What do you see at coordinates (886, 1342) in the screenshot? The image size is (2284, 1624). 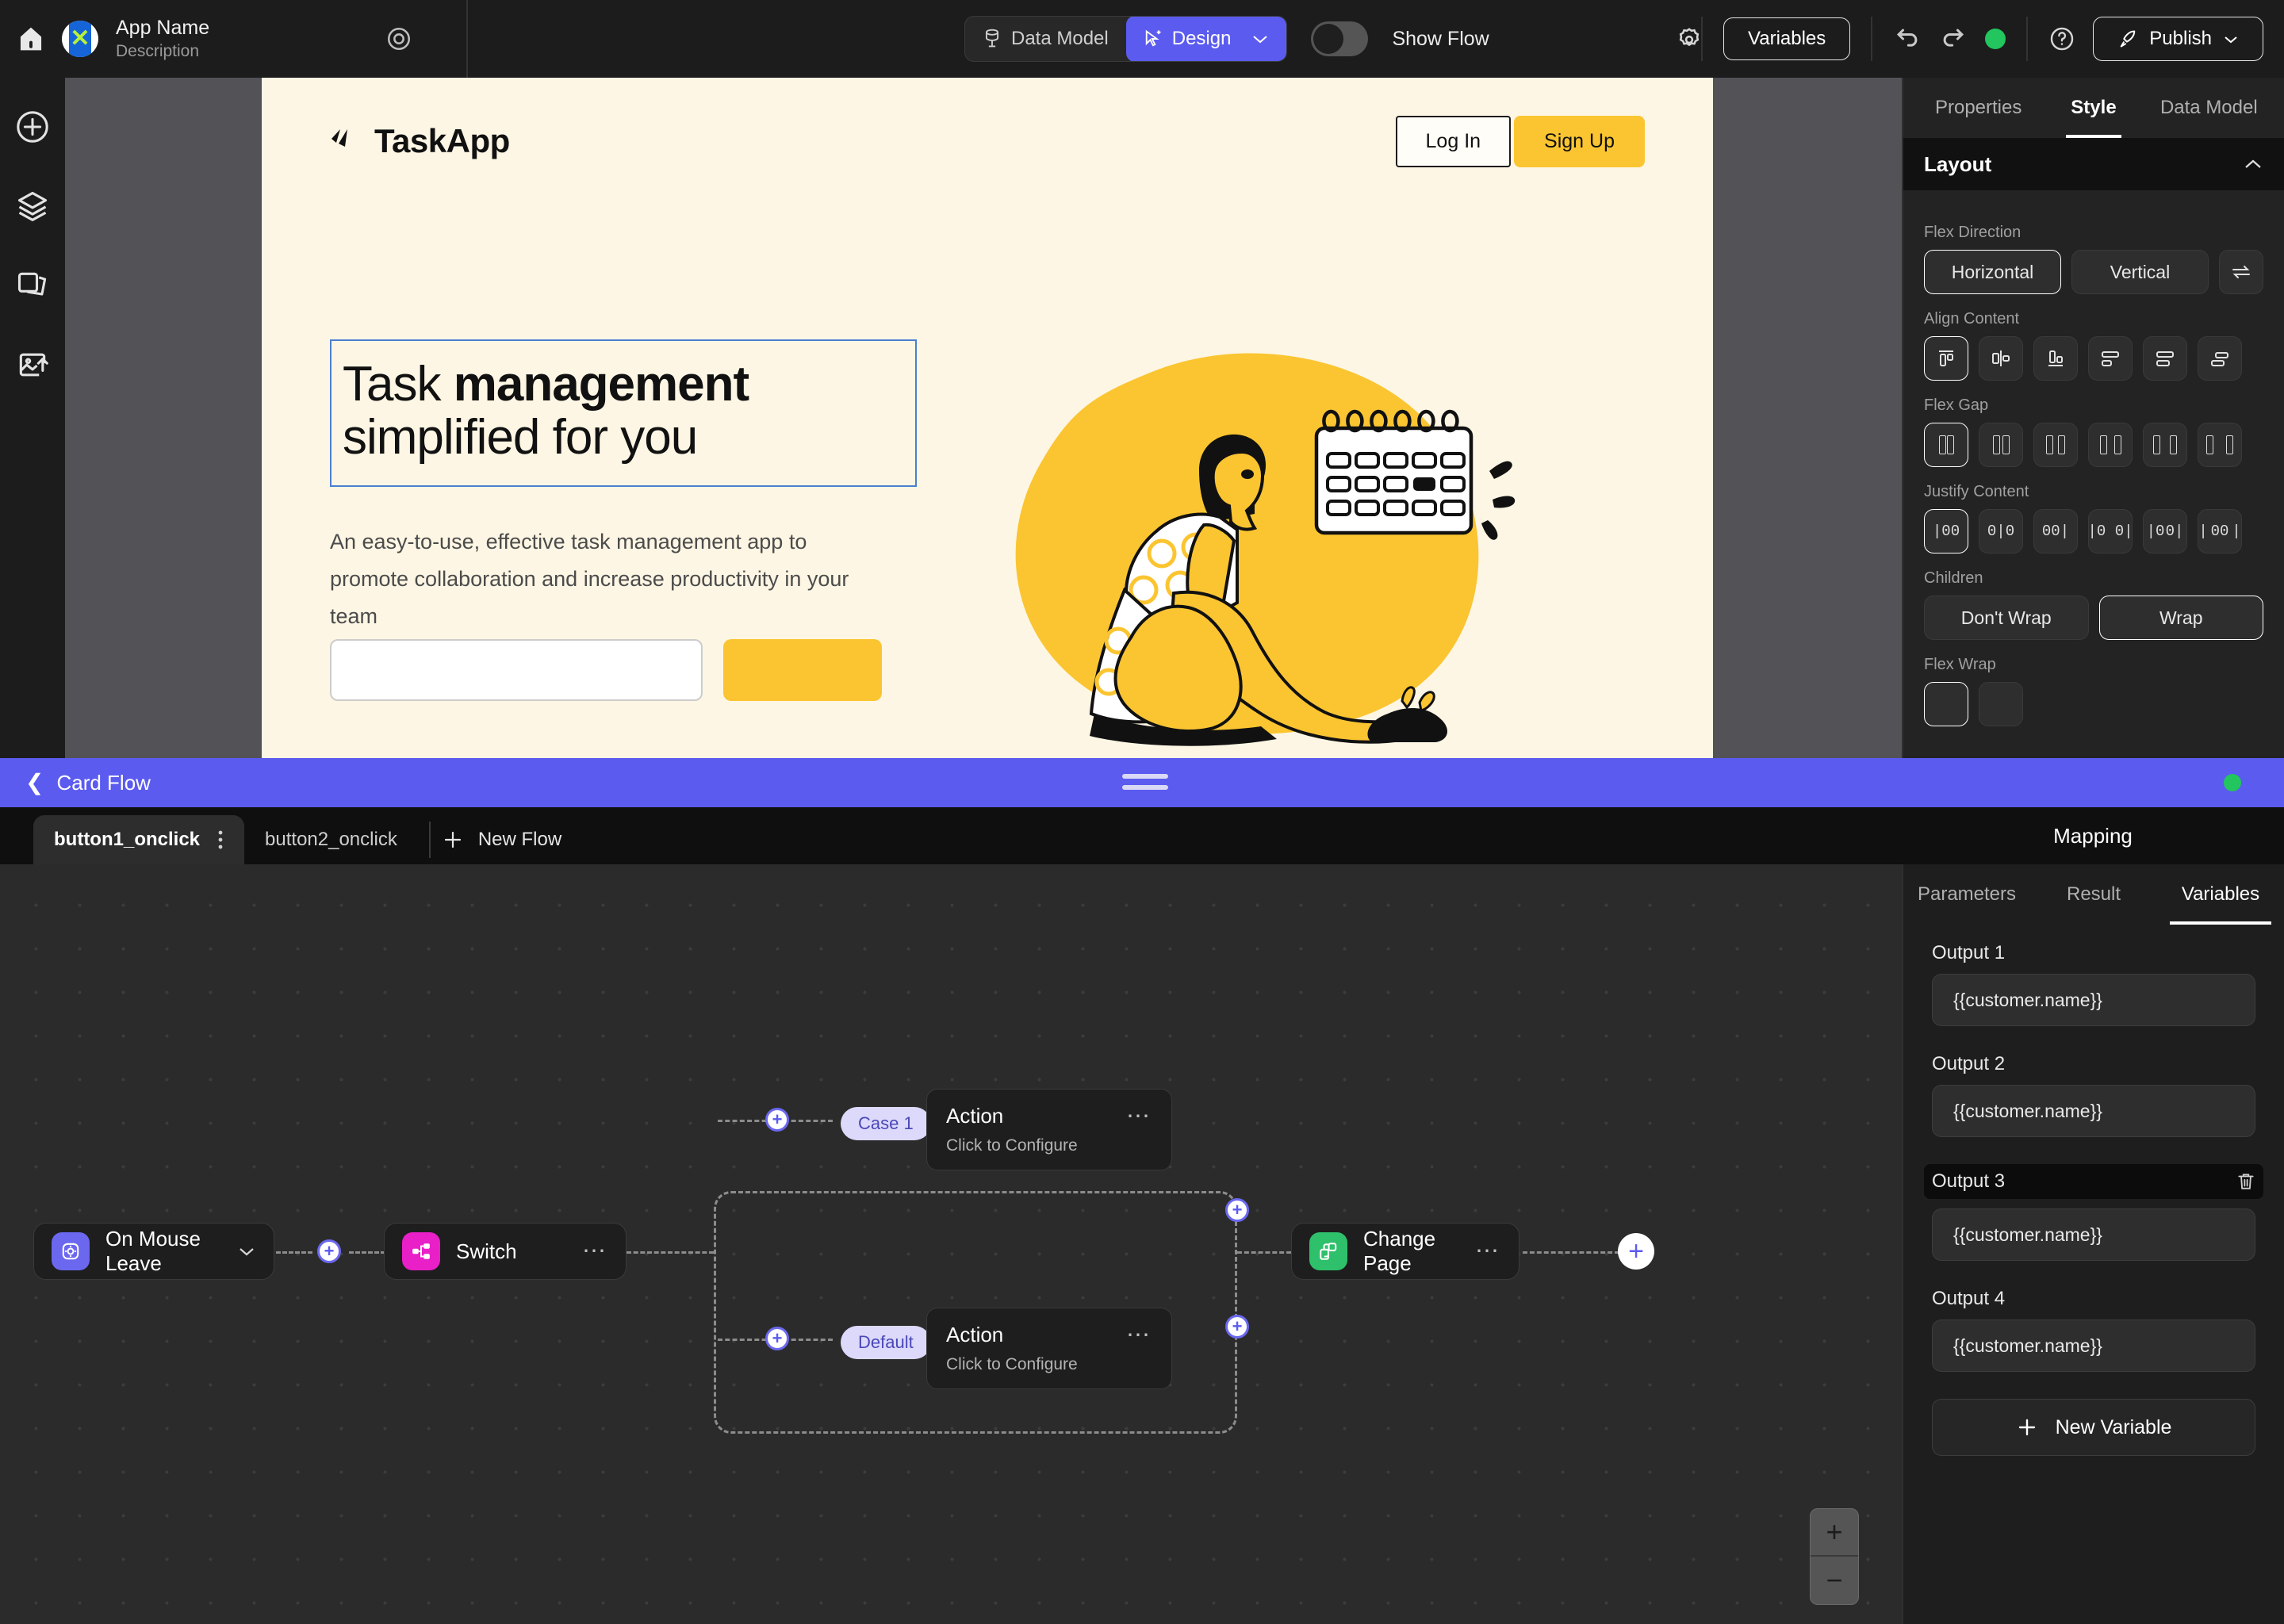 I see `branch-pill-default: Default` at bounding box center [886, 1342].